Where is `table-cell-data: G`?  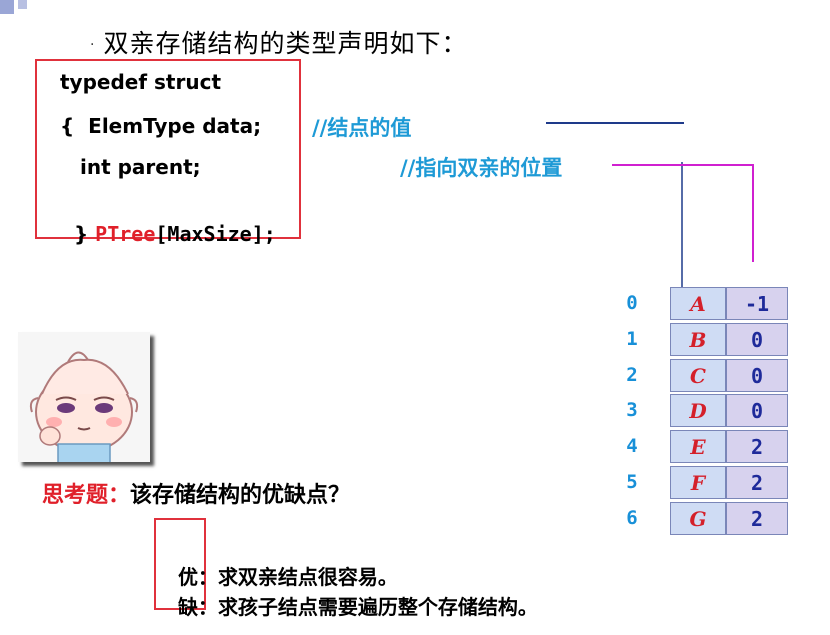
table-cell-data: G is located at coordinates (698, 518).